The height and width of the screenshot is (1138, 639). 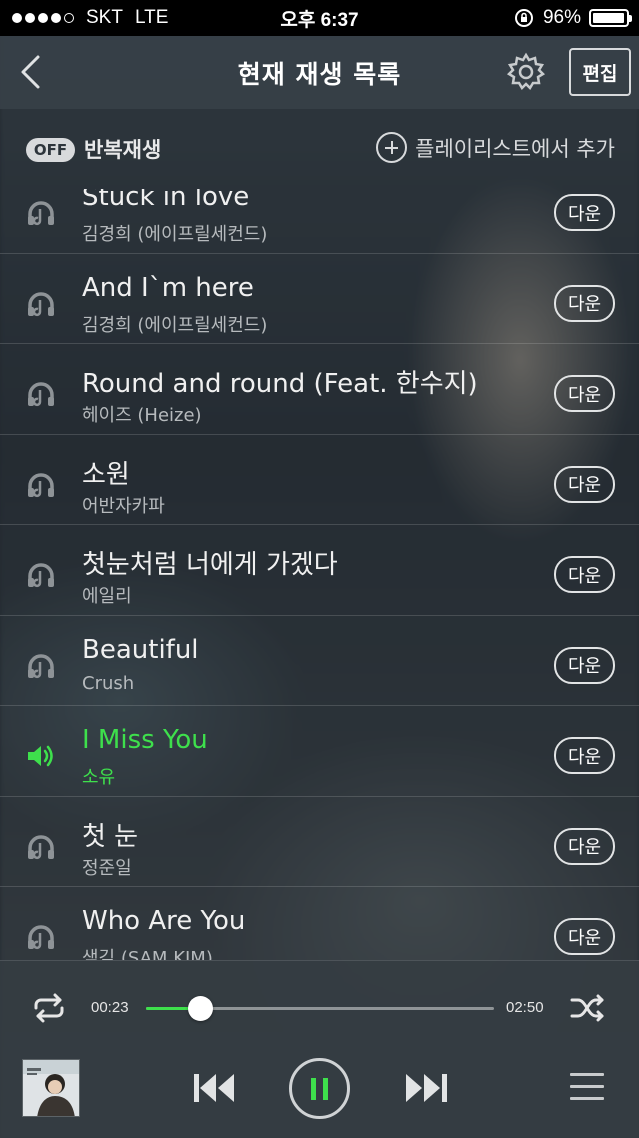 I want to click on speaker-icon, so click(x=41, y=756).